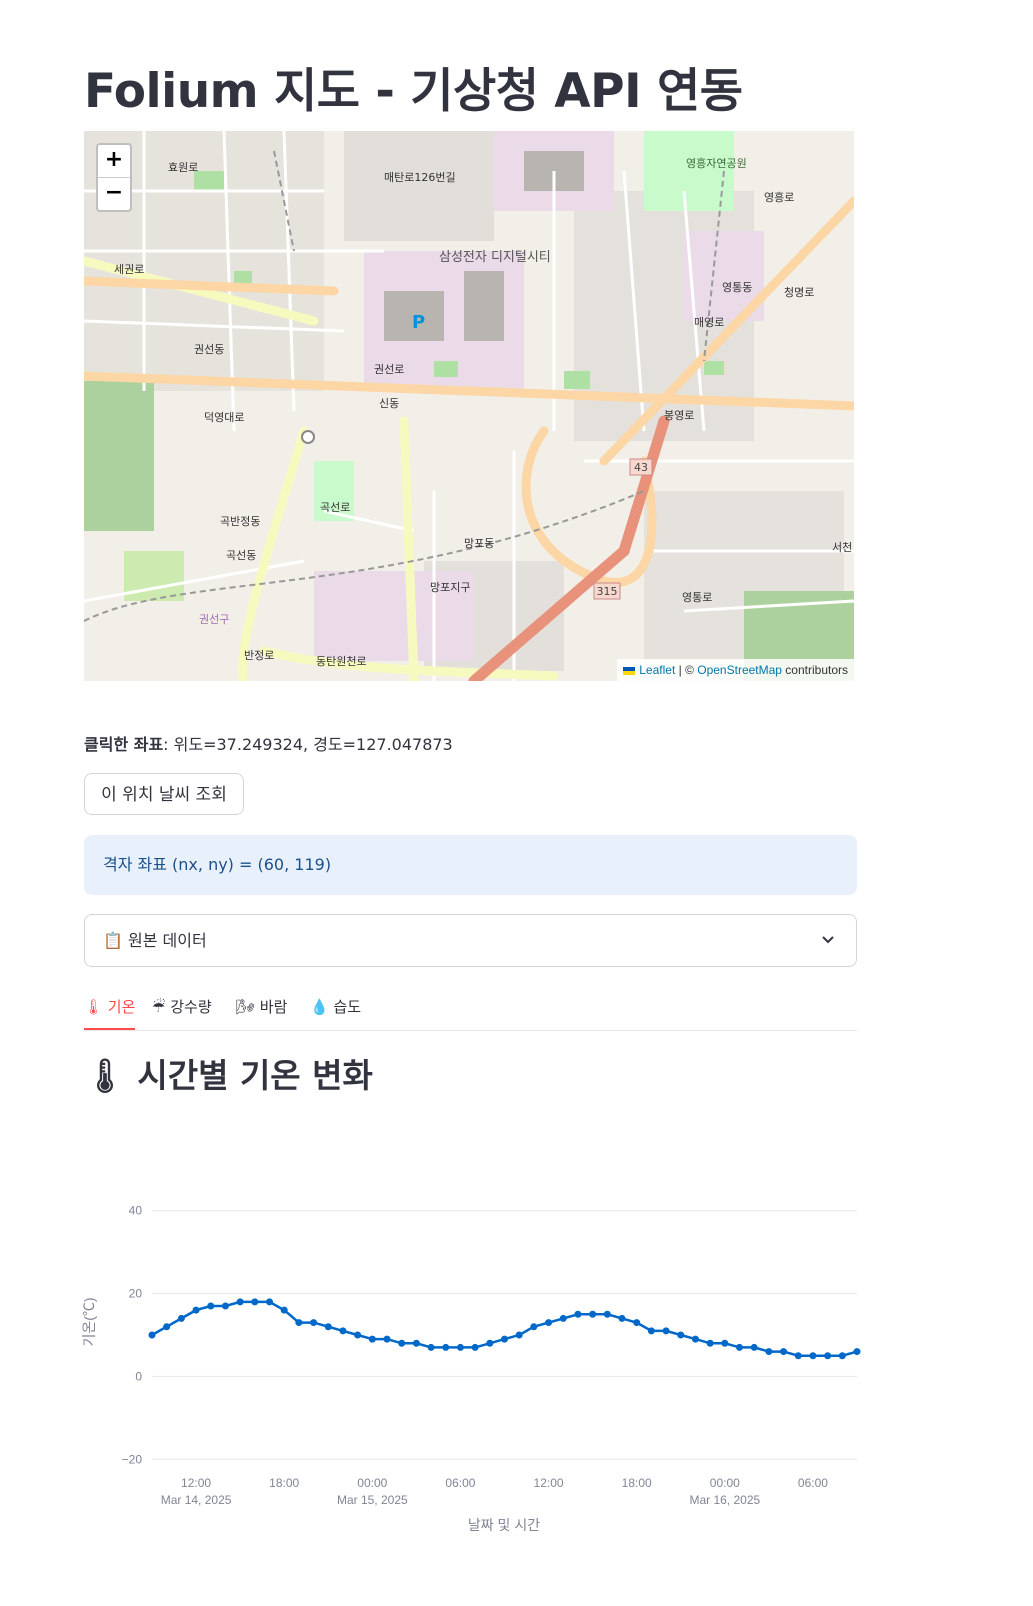  I want to click on osm-link: OpenStreetMap, so click(739, 670).